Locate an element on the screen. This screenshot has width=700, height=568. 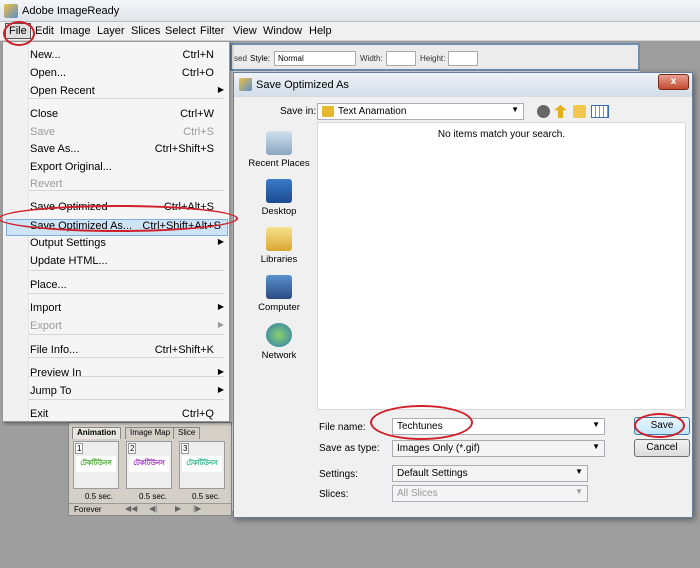
menu-item-export: Export ▶ is located at coordinates (127, 328).